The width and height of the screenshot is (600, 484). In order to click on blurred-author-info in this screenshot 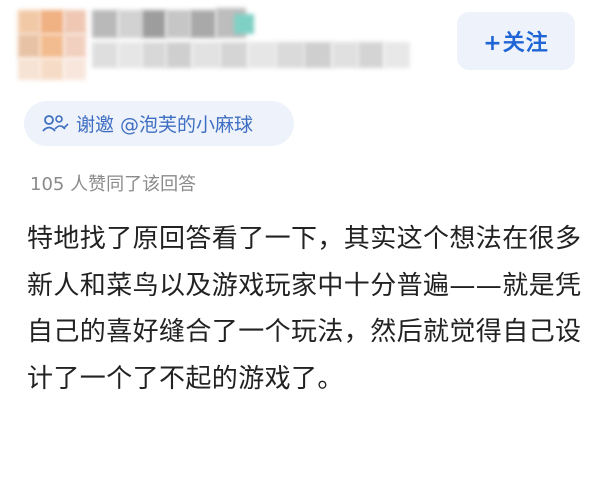, I will do `click(210, 45)`.